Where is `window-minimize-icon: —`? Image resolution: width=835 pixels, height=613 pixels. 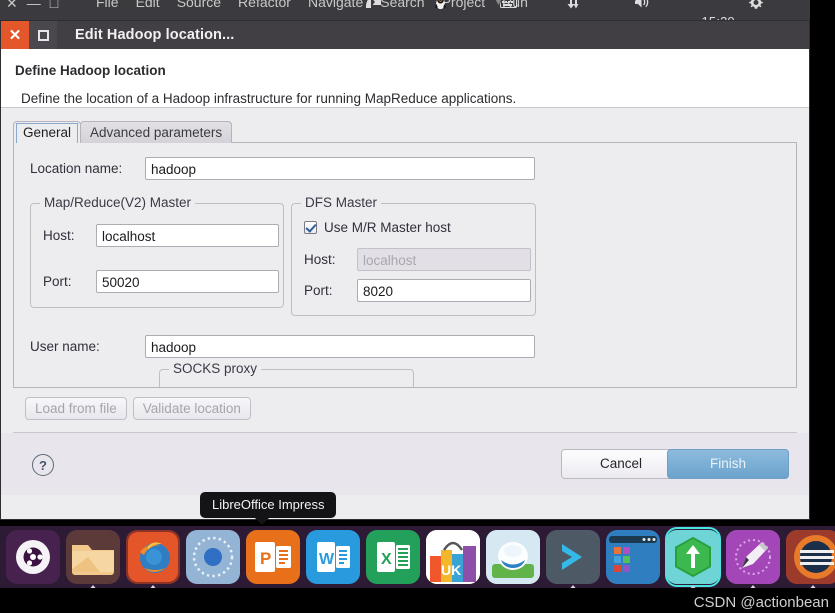 window-minimize-icon: — is located at coordinates (34, 5).